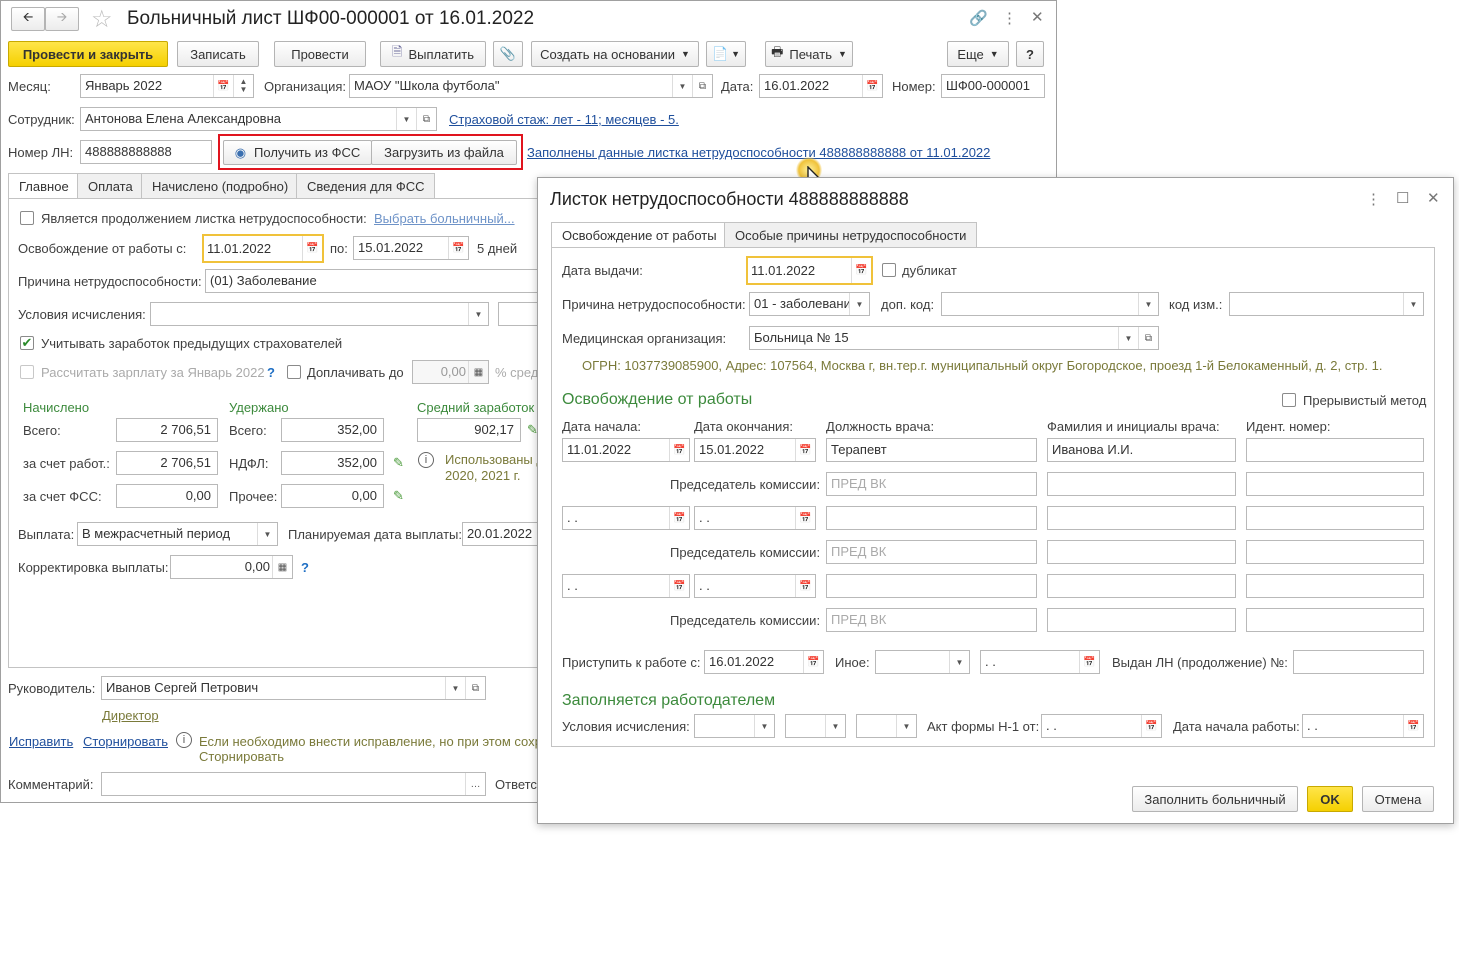 The height and width of the screenshot is (956, 1459). I want to click on row2-position-field, so click(931, 518).